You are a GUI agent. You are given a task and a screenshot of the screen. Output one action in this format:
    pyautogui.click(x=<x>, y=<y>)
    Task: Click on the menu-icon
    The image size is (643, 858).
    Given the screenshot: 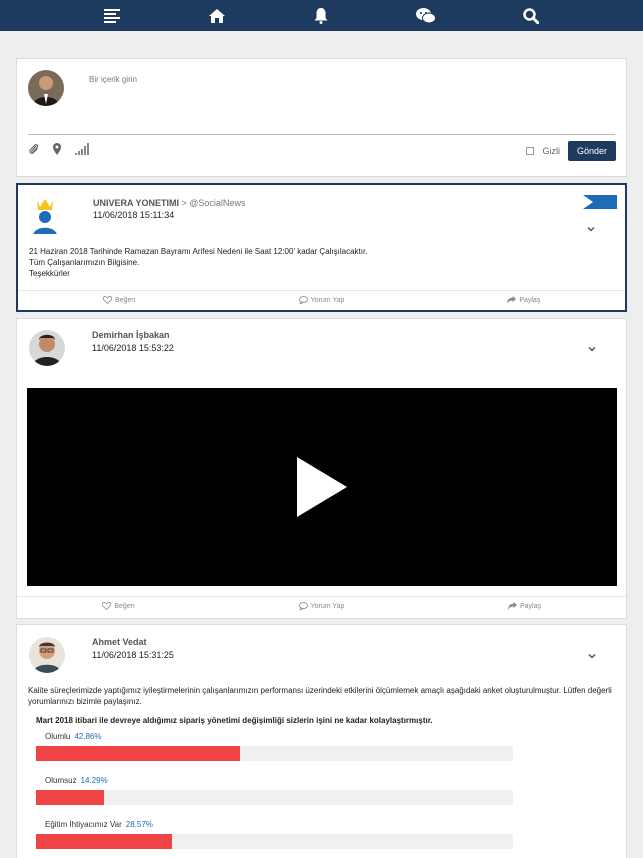 What is the action you would take?
    pyautogui.click(x=112, y=16)
    